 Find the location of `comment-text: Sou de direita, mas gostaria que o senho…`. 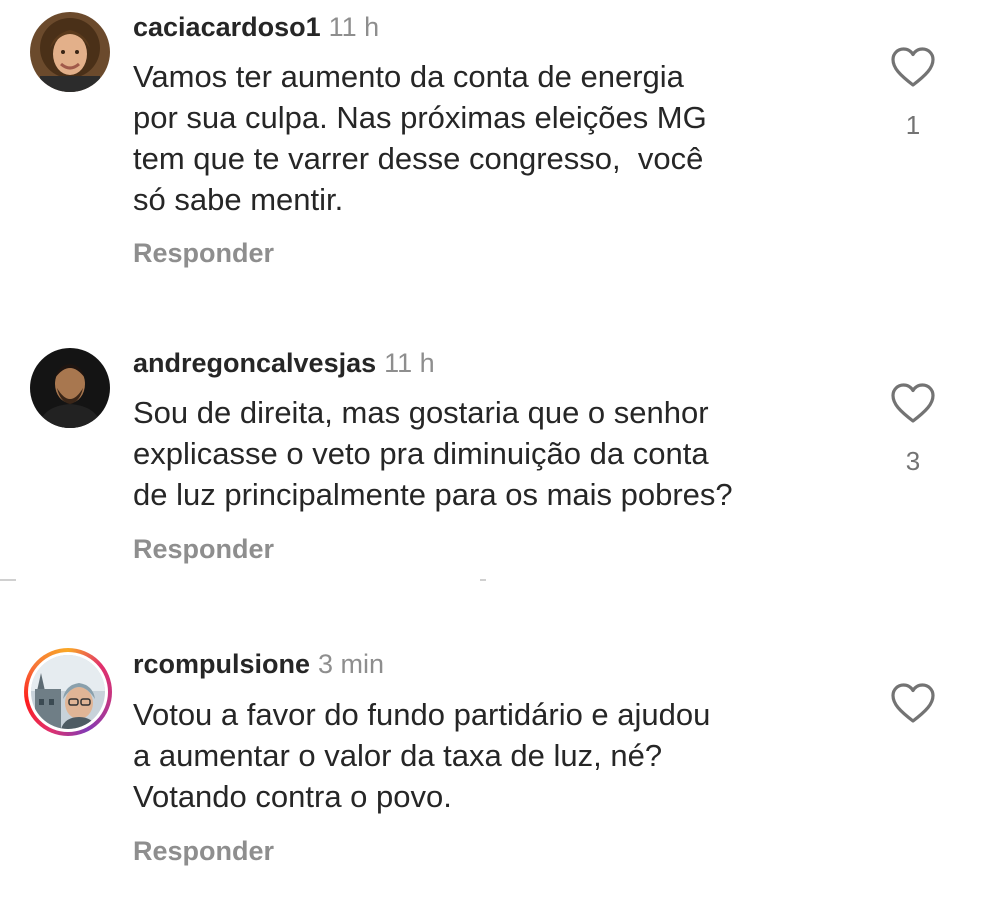

comment-text: Sou de direita, mas gostaria que o senho… is located at coordinates (483, 453).